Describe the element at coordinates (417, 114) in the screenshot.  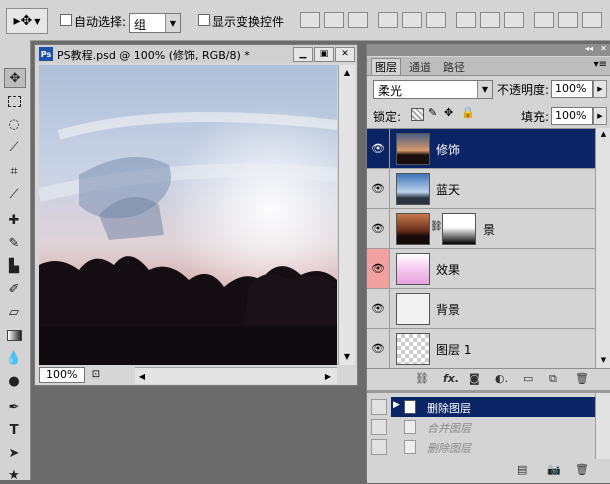
I see `lock-transparency-icon` at that location.